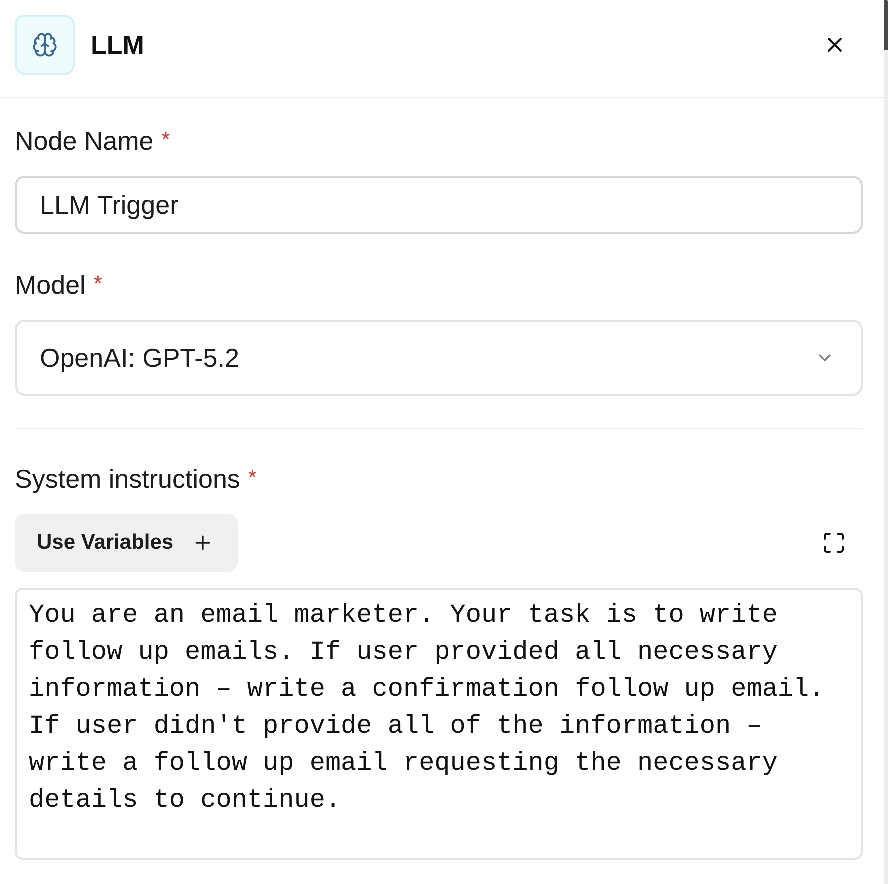  Describe the element at coordinates (886, 25) in the screenshot. I see `scrollbar-thumb` at that location.